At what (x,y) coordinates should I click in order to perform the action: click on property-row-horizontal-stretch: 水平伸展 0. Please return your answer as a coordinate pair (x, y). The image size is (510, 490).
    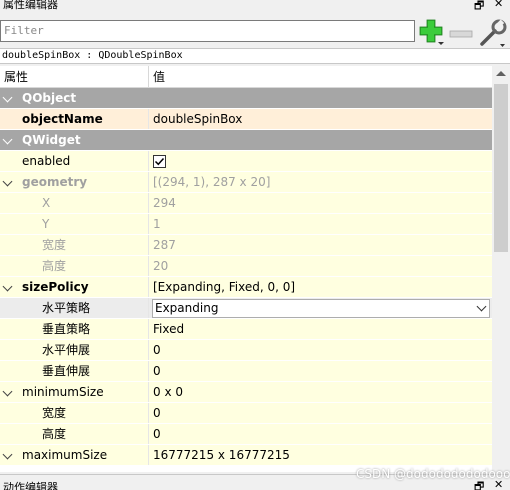
    Looking at the image, I should click on (246, 350).